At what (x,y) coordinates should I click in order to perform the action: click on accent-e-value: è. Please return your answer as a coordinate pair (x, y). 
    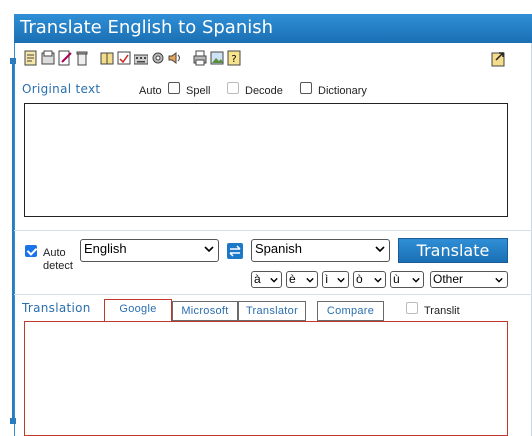
    Looking at the image, I should click on (292, 279).